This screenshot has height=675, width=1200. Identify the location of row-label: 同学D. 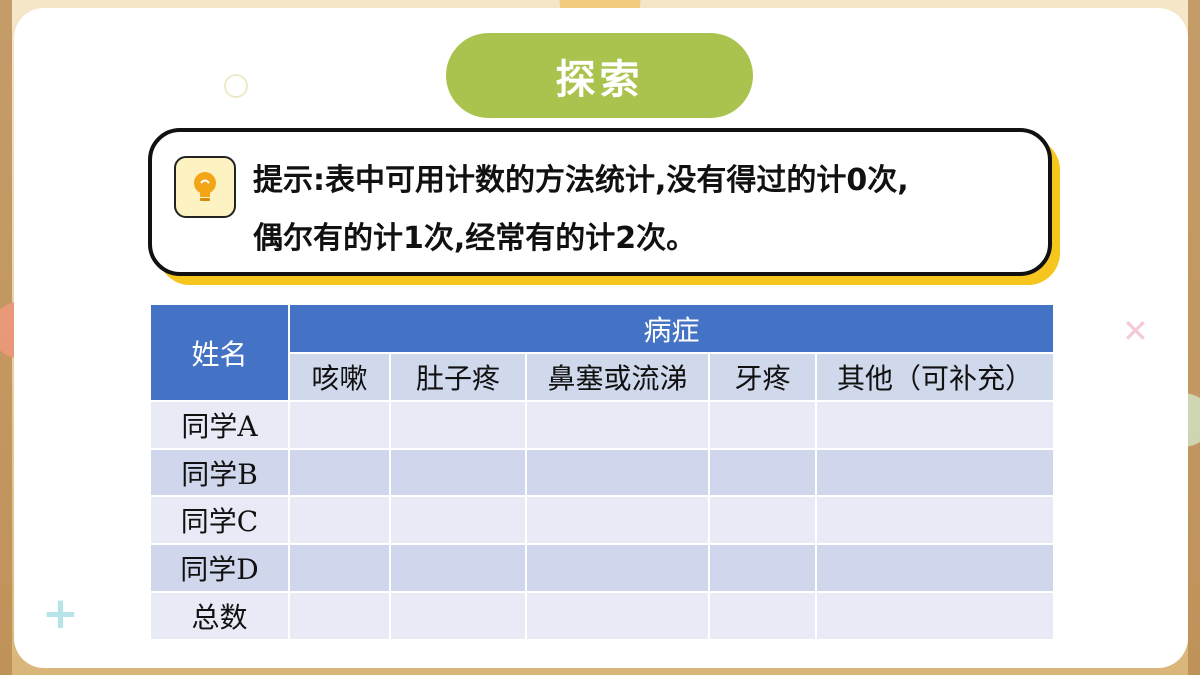
(219, 568).